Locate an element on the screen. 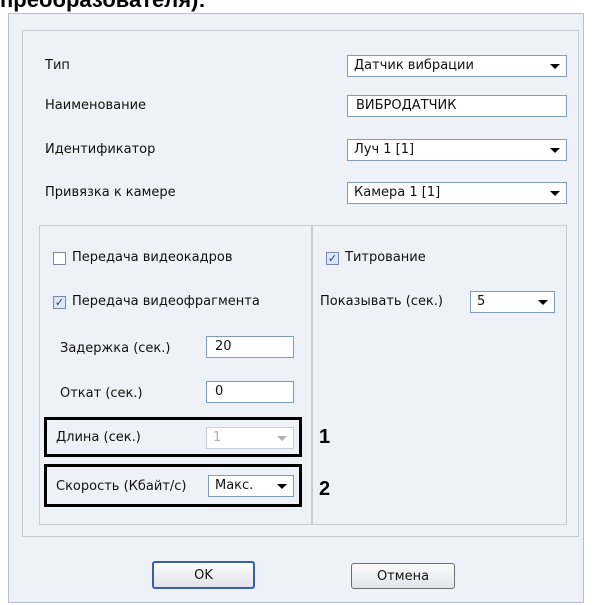 The width and height of the screenshot is (593, 605). cancel-button: Отмена is located at coordinates (403, 576).